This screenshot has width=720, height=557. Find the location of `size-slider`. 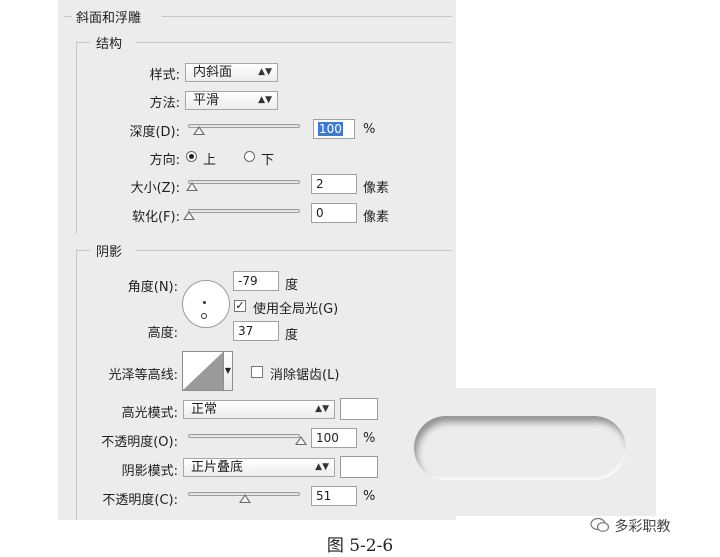

size-slider is located at coordinates (244, 182).